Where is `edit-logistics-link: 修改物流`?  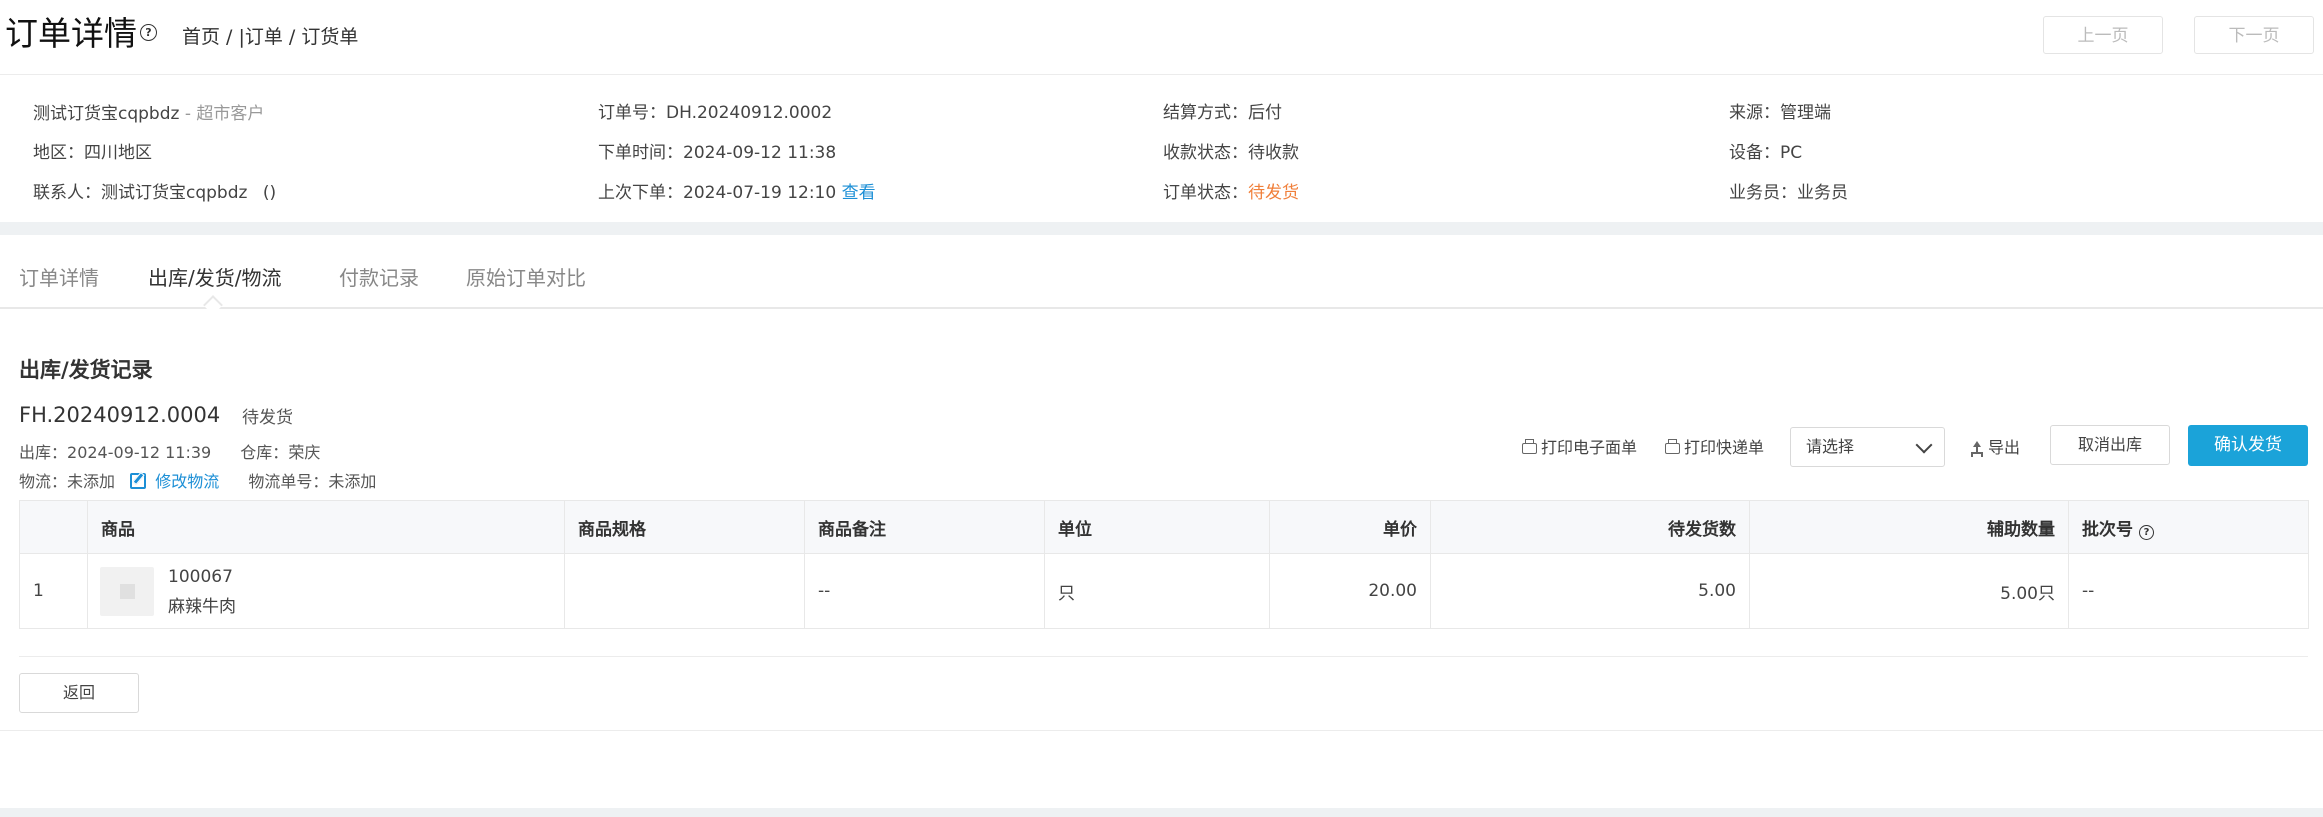
edit-logistics-link: 修改物流 is located at coordinates (177, 481).